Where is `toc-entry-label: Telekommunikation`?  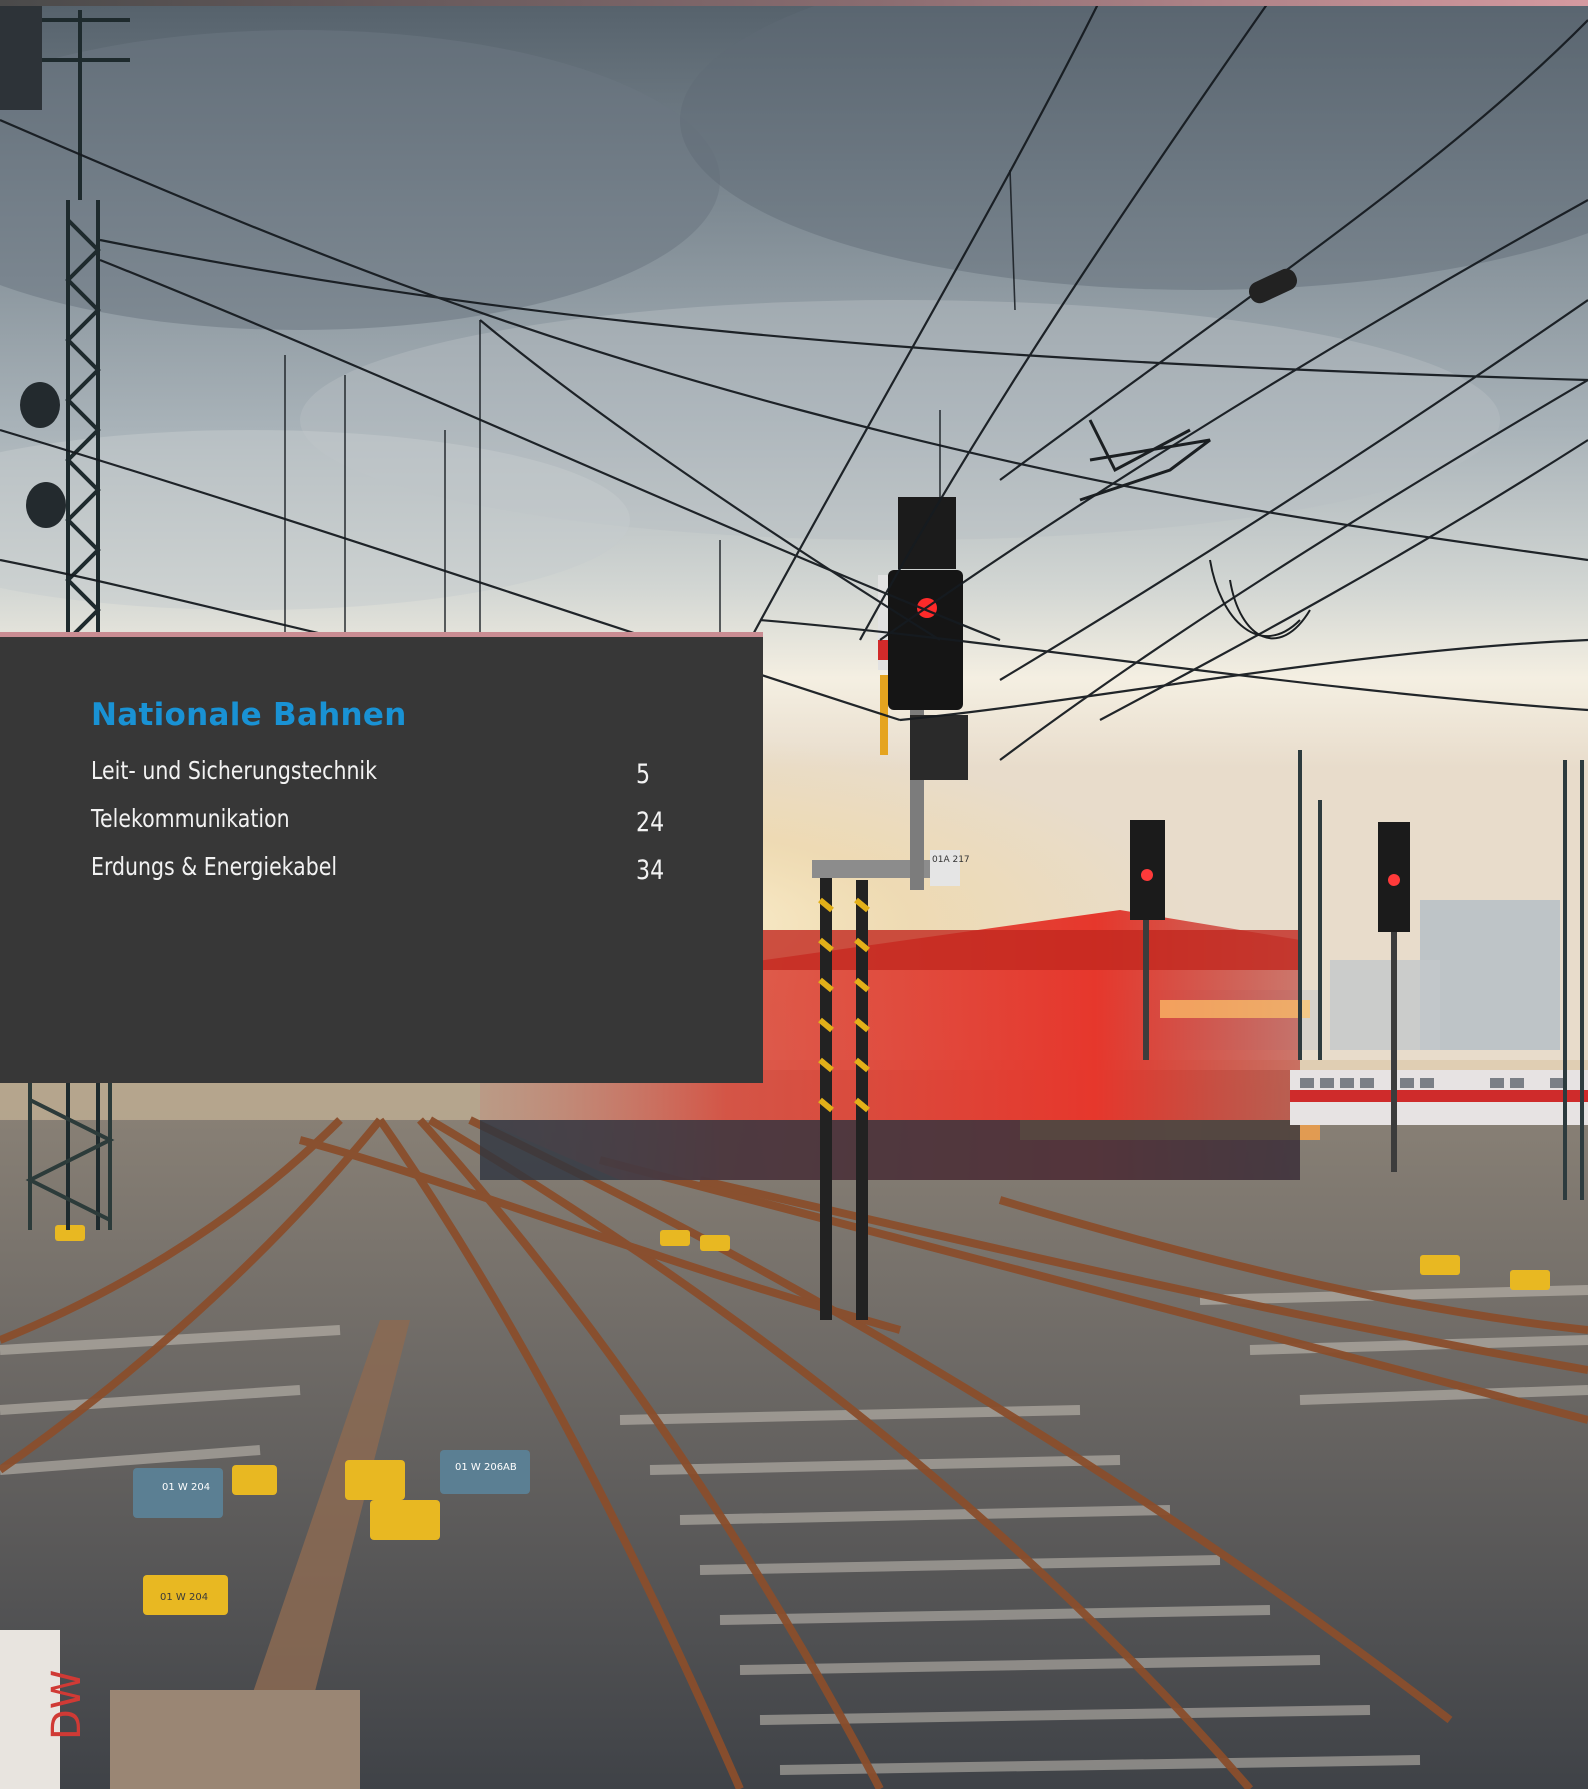
toc-entry-label: Telekommunikation is located at coordinates (190, 818).